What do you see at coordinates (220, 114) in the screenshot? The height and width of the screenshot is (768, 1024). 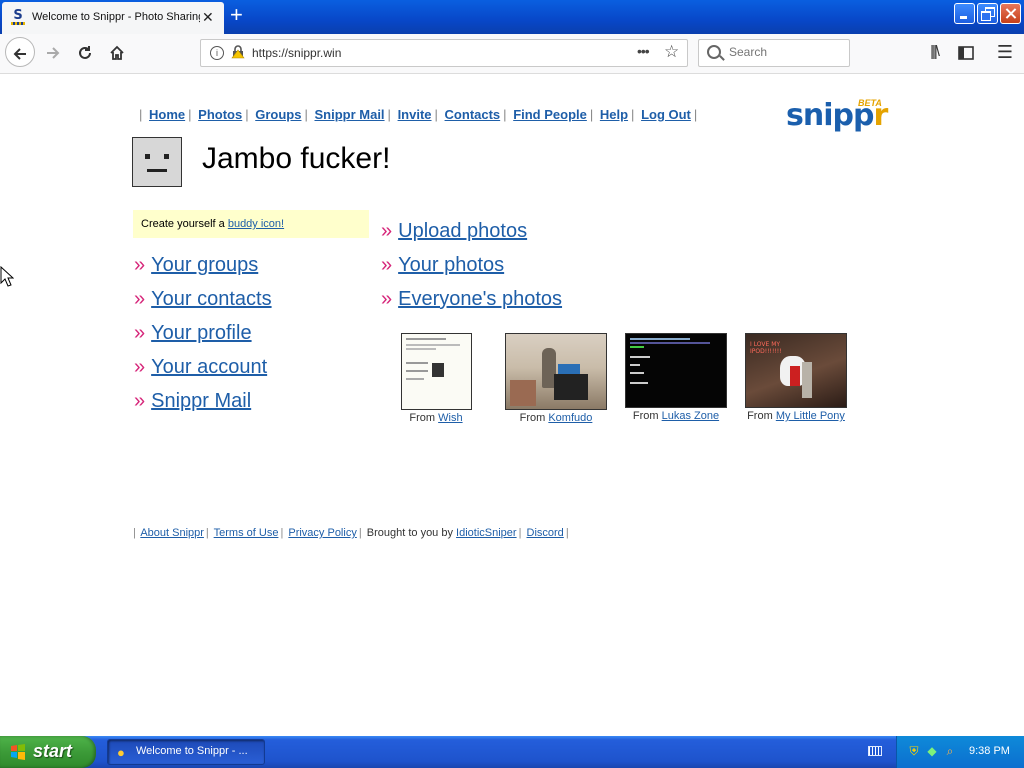 I see `nav-photos-link: Photos` at bounding box center [220, 114].